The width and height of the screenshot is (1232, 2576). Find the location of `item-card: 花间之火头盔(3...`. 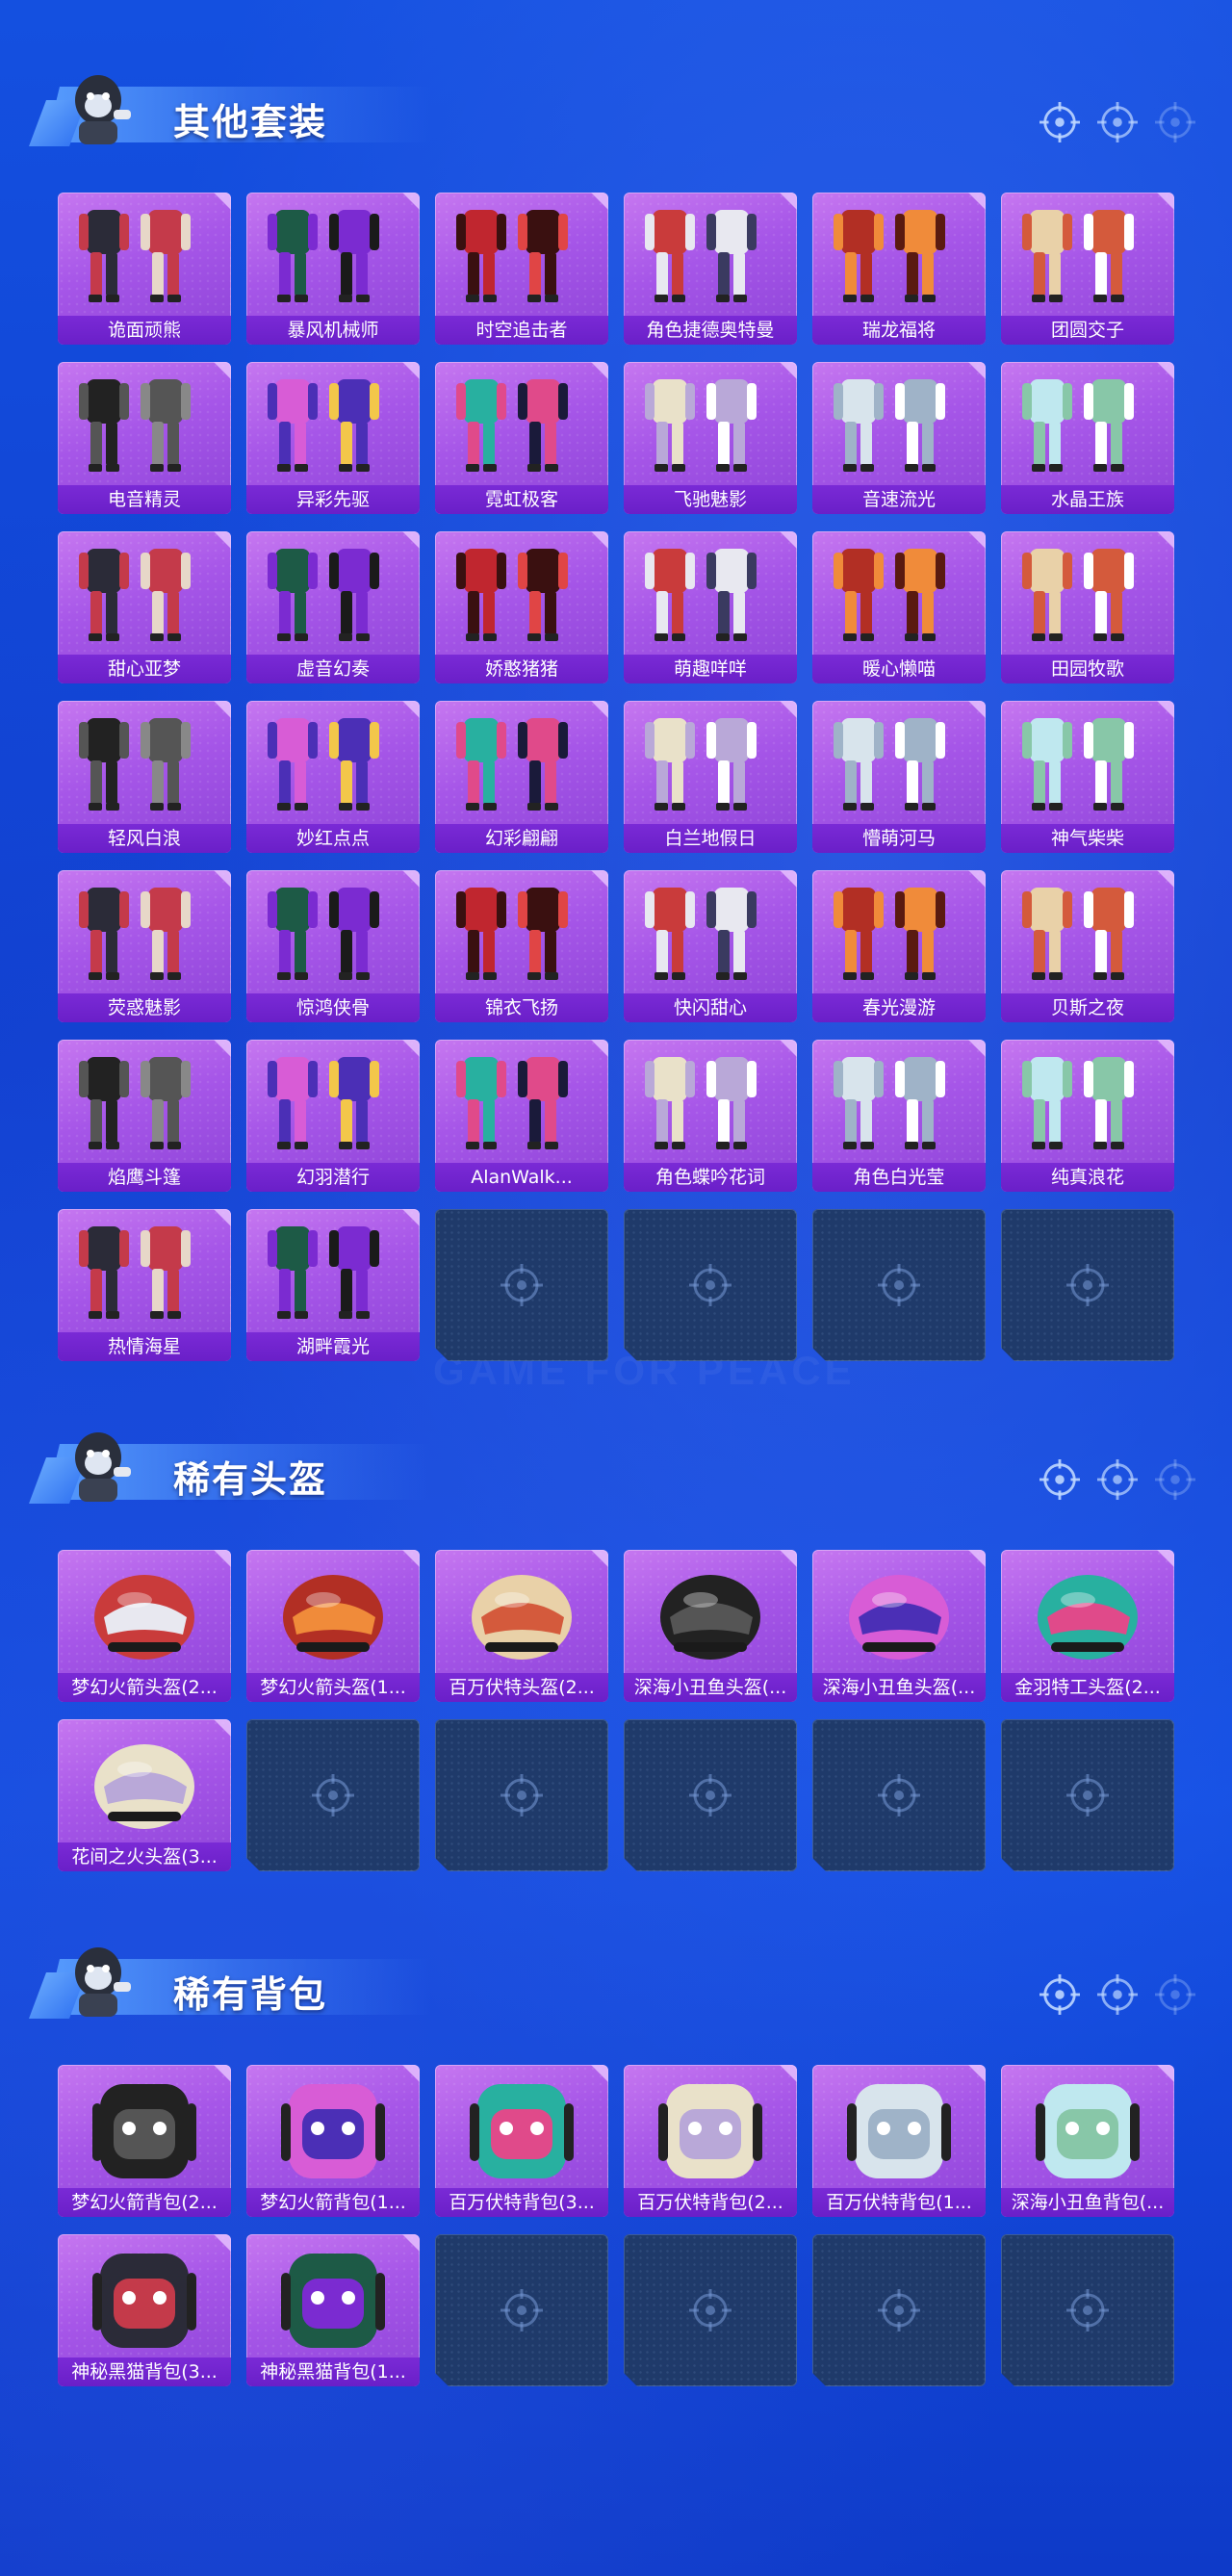

item-card: 花间之火头盔(3... is located at coordinates (144, 1795).